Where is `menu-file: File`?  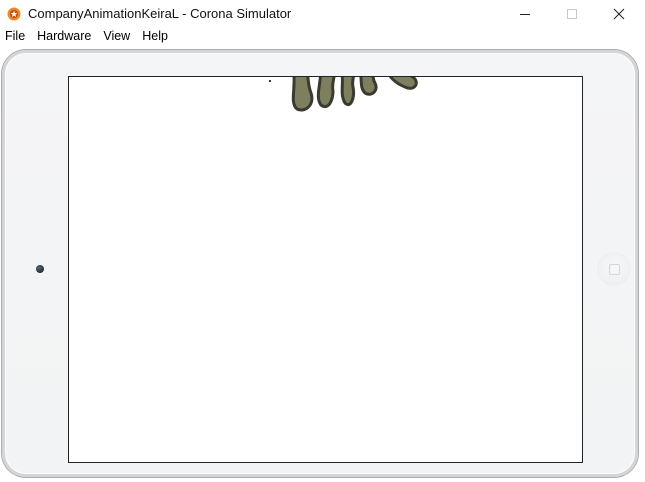
menu-file: File is located at coordinates (15, 37).